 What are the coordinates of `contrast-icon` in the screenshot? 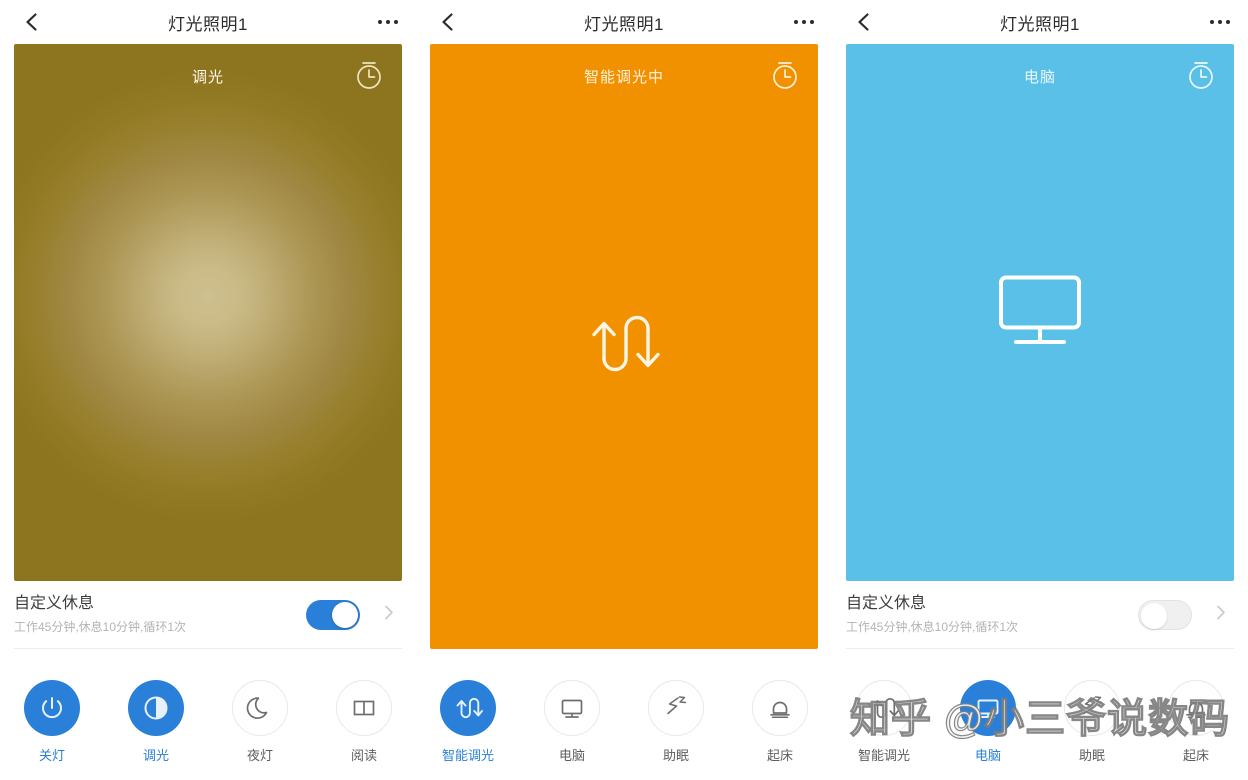 It's located at (156, 708).